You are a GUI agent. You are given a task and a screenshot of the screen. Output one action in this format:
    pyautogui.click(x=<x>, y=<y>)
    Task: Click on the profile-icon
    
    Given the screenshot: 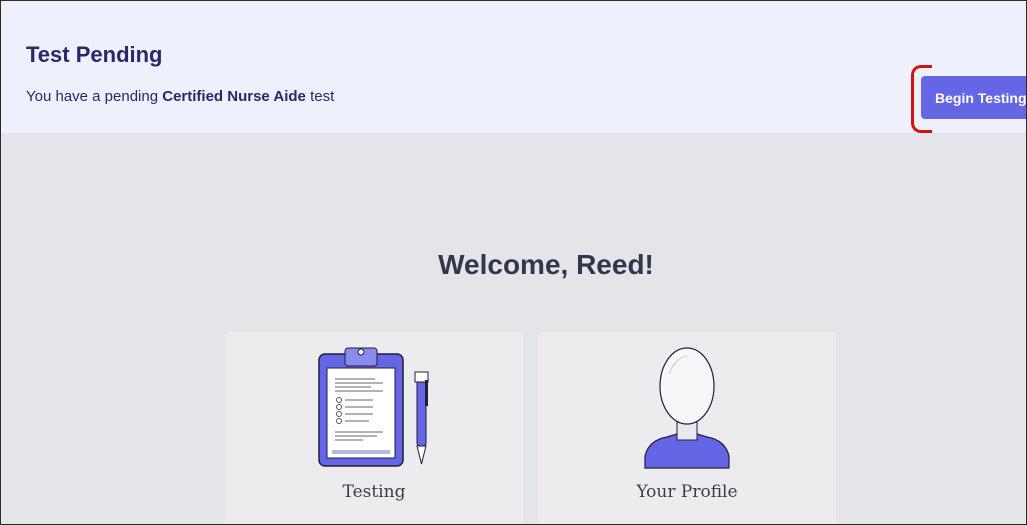 What is the action you would take?
    pyautogui.click(x=687, y=408)
    